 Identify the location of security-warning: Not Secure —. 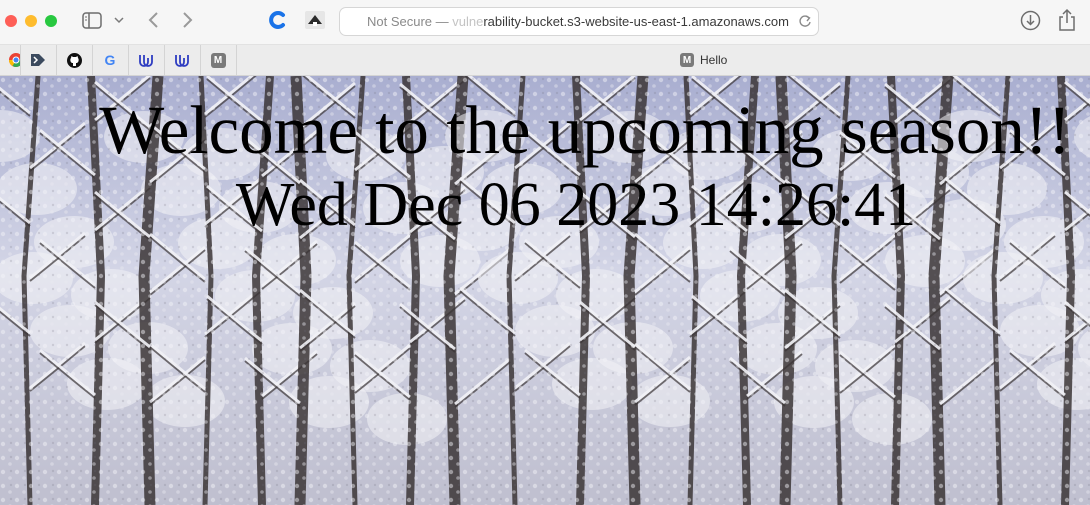
(410, 21).